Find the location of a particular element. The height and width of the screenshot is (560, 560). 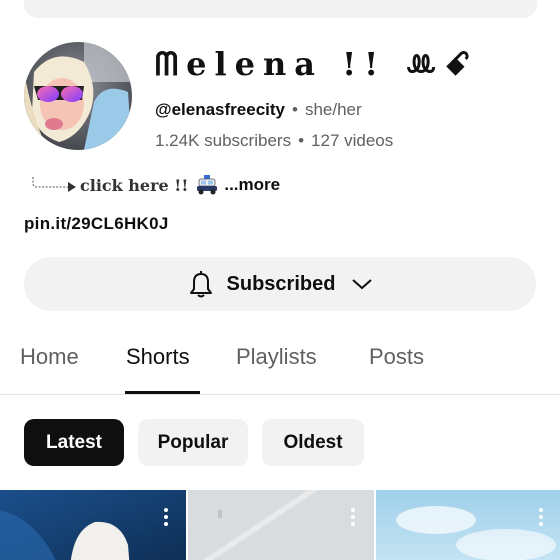

subscribed-button: Subscribed is located at coordinates (280, 284).